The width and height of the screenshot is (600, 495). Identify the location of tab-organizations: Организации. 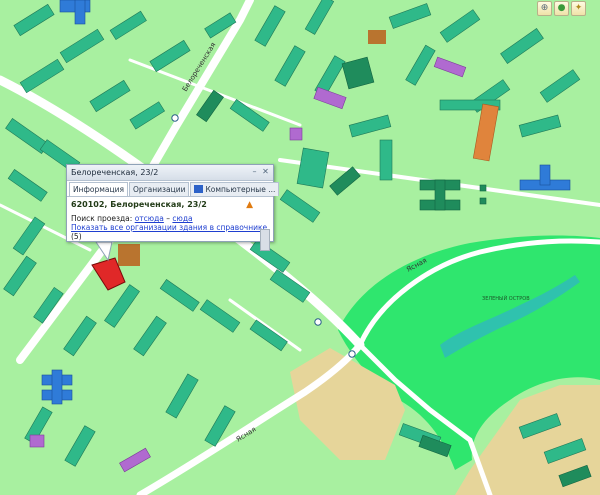
(159, 189).